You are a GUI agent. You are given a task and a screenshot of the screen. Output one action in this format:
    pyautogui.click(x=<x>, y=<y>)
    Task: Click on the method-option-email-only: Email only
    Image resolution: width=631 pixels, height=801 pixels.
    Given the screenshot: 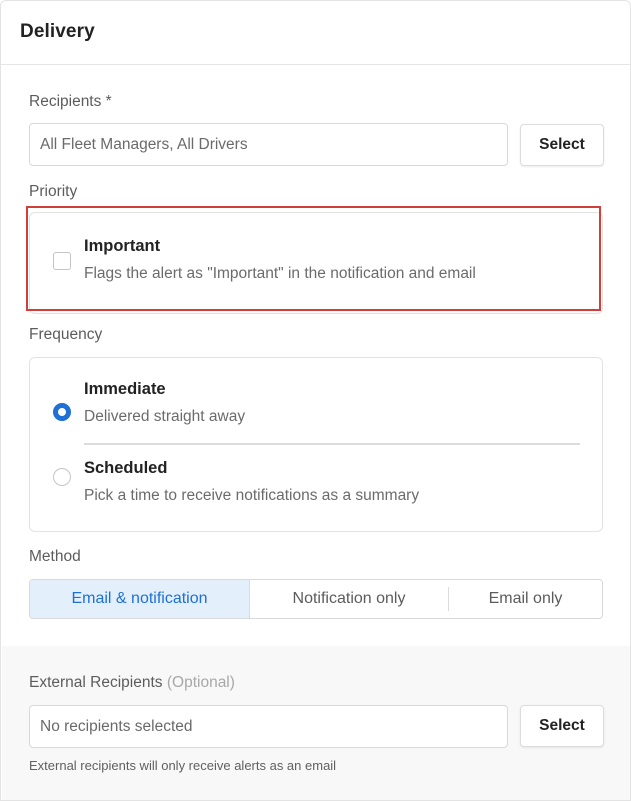 What is the action you would take?
    pyautogui.click(x=525, y=599)
    